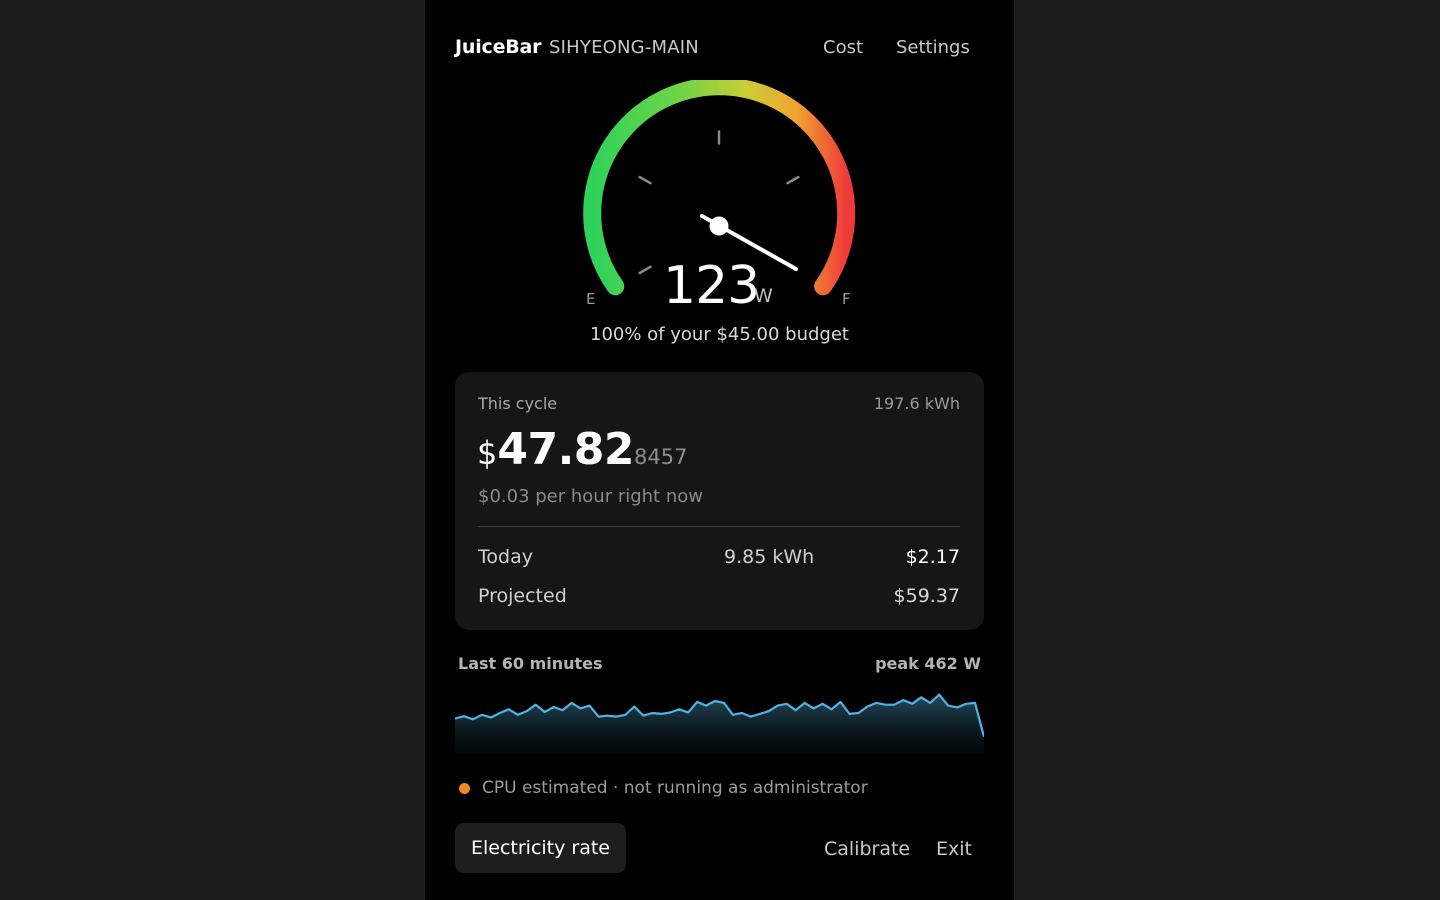 The image size is (1440, 900). Describe the element at coordinates (926, 596) in the screenshot. I see `projected-cost: $59.37` at that location.